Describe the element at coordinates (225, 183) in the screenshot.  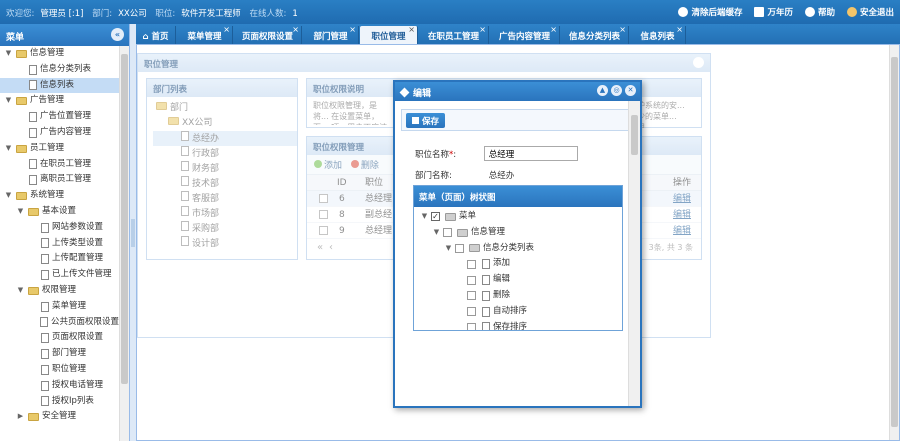
I see `dept-tree-item: 技术部` at that location.